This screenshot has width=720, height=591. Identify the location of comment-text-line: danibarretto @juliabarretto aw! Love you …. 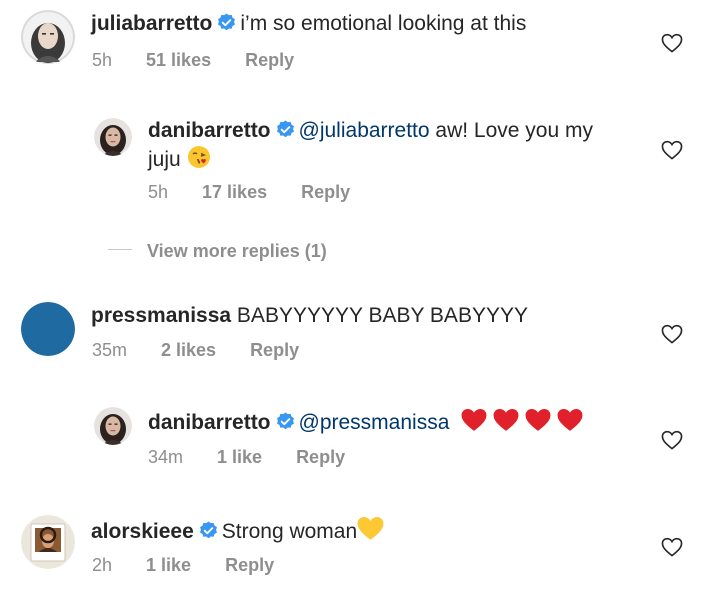
(370, 131).